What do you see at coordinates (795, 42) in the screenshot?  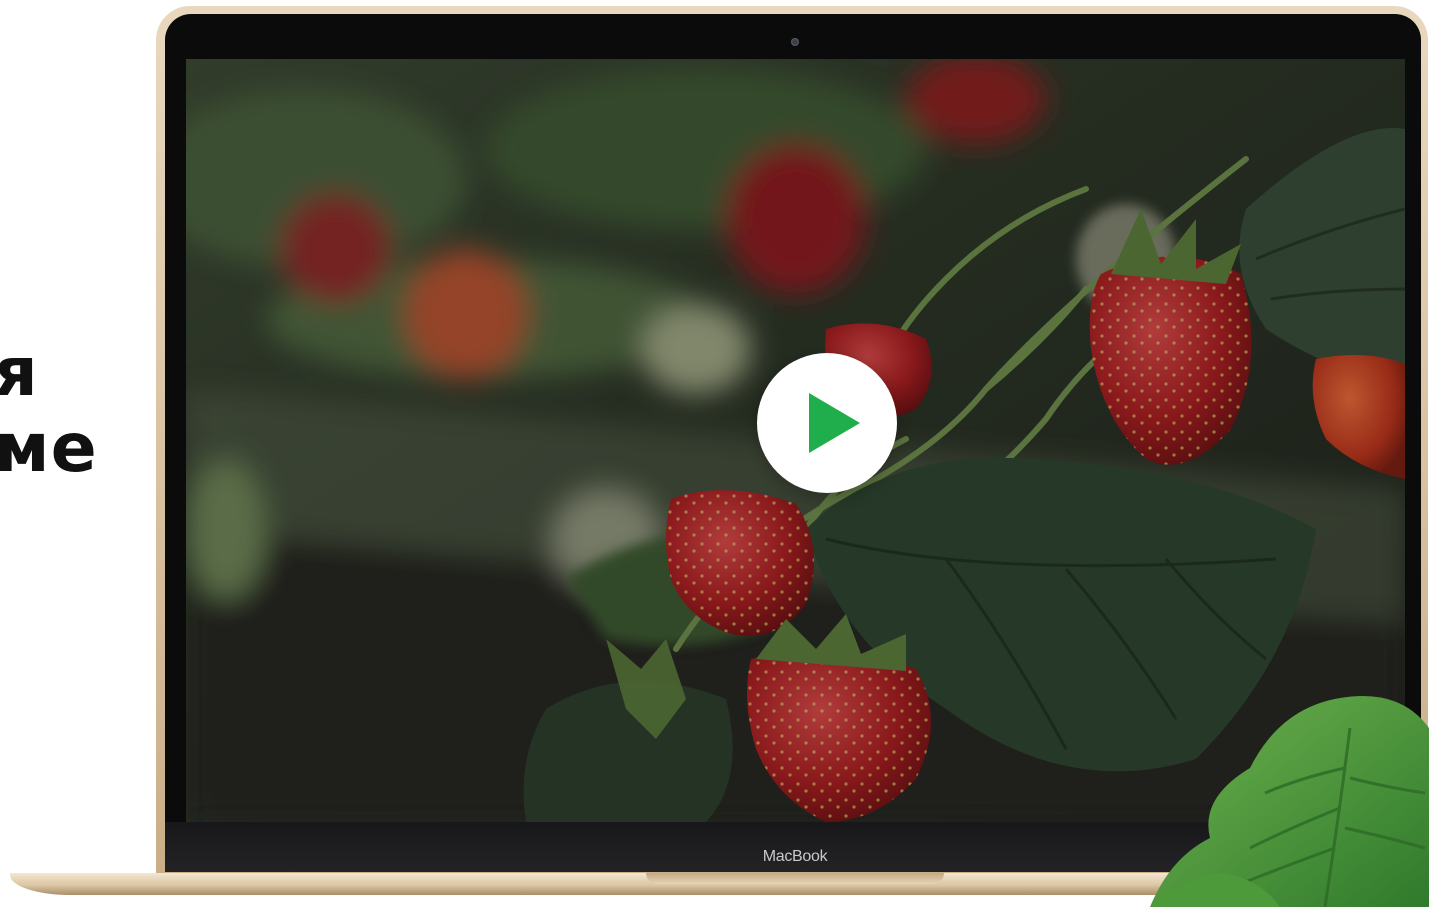 I see `webcam-icon` at bounding box center [795, 42].